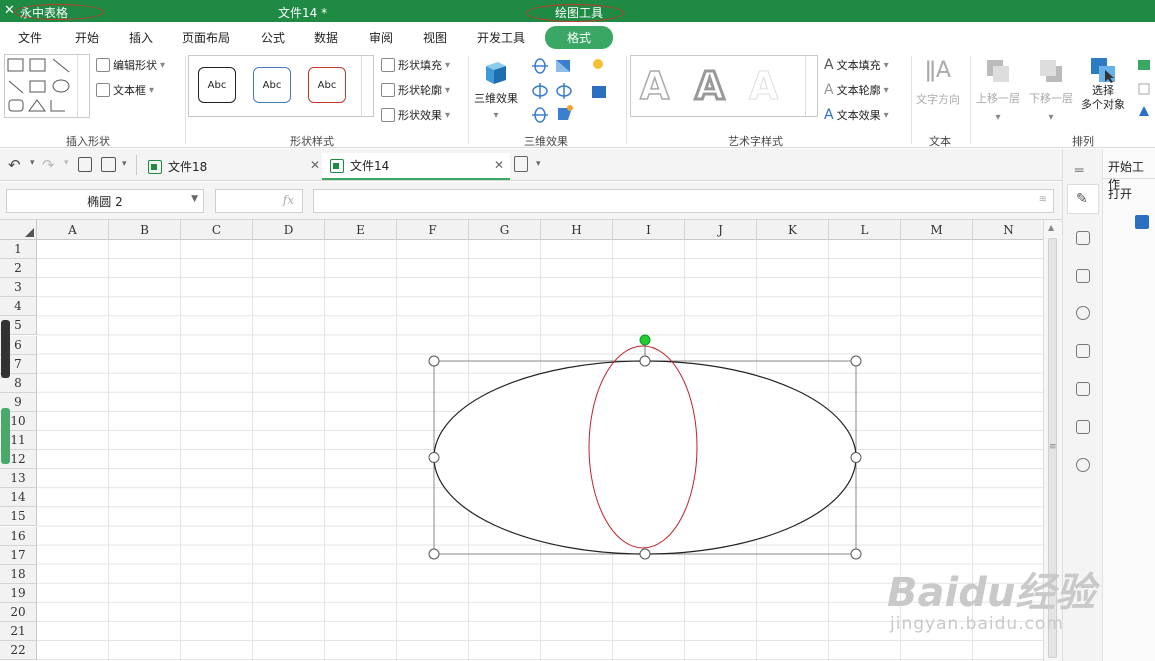  What do you see at coordinates (273, 37) in the screenshot?
I see `tab-formula: 公式` at bounding box center [273, 37].